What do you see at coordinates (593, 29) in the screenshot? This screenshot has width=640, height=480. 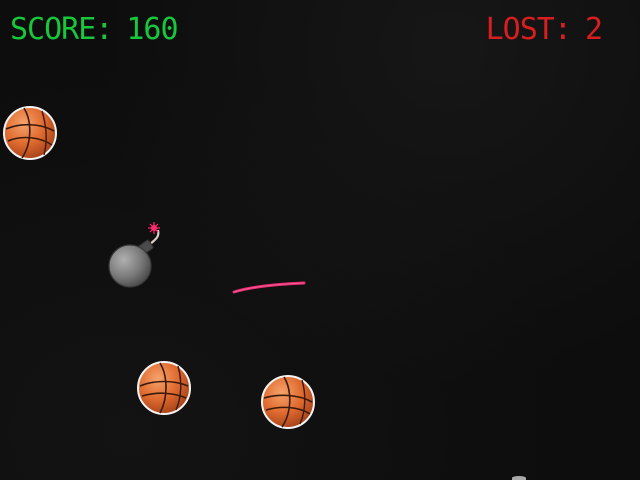 I see `lost-value: 2` at bounding box center [593, 29].